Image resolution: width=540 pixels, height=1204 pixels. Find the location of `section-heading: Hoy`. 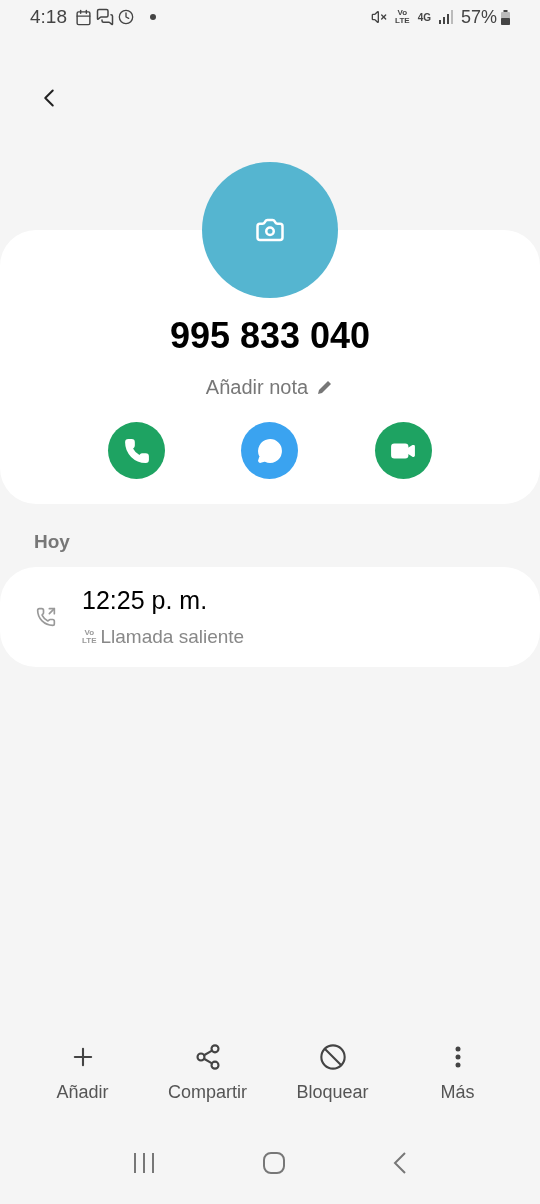

section-heading: Hoy is located at coordinates (52, 542).